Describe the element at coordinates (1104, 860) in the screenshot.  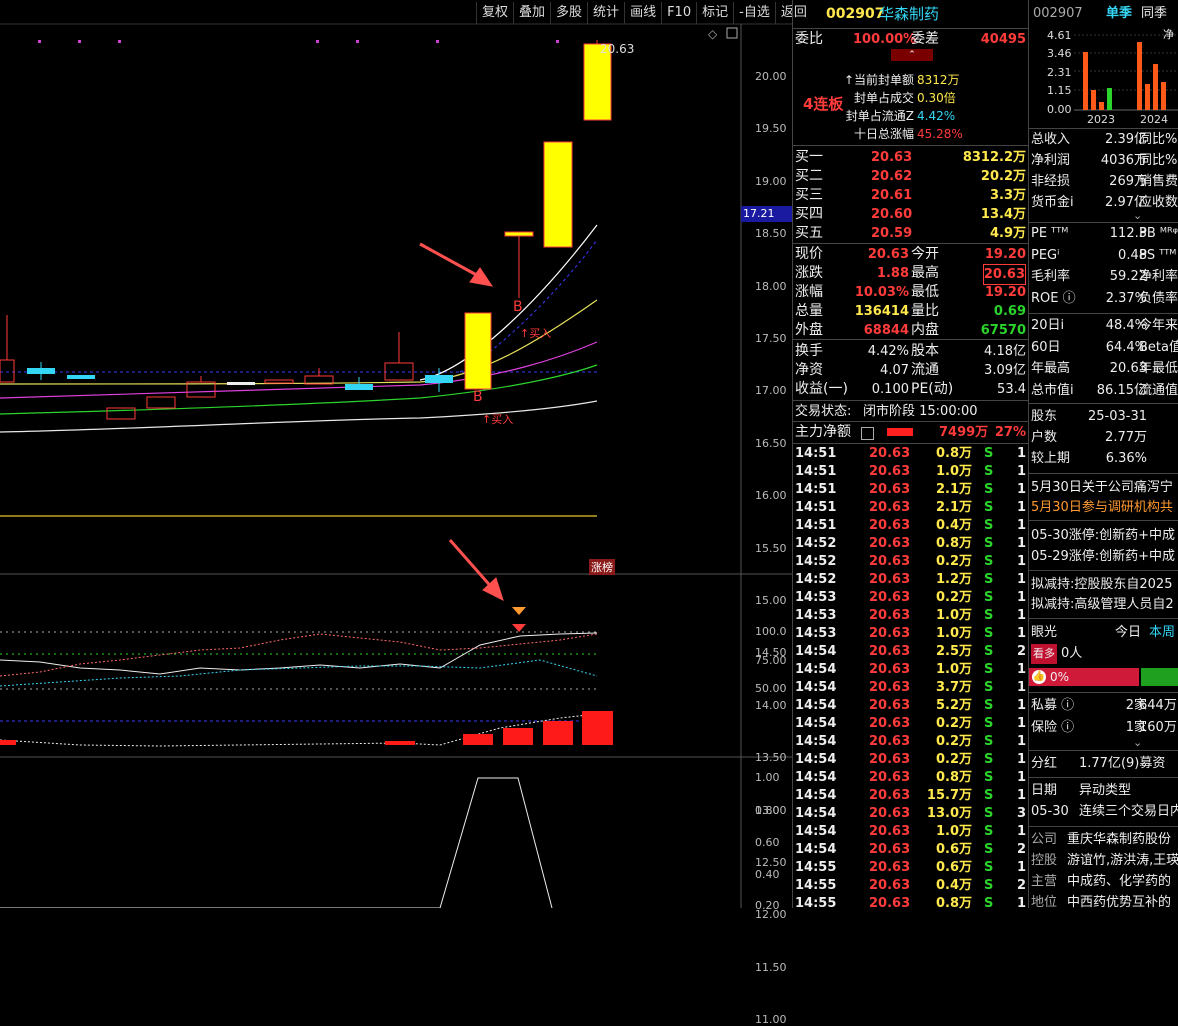
I see `holder-row: 控股 游谊竹,游洪涛,王瑛` at that location.